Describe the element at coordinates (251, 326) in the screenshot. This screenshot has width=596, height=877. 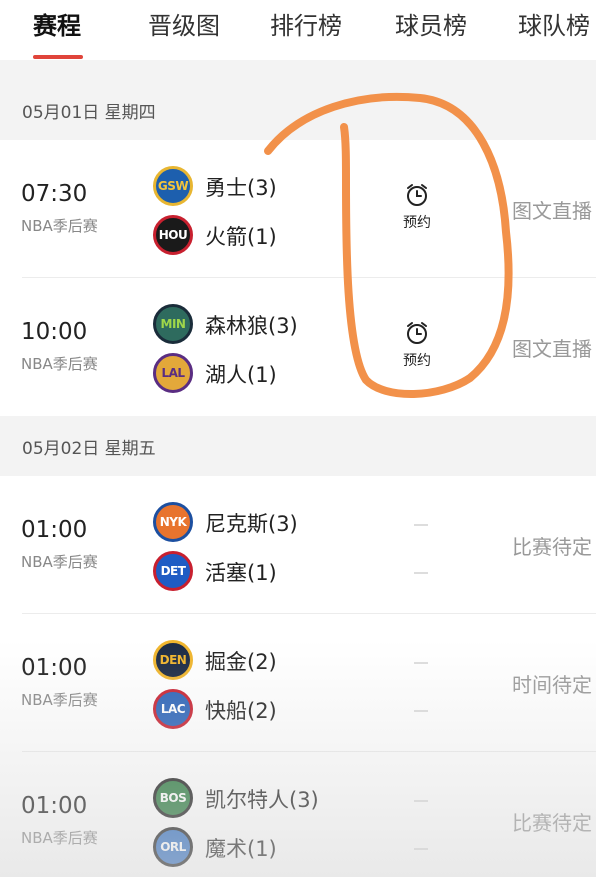
I see `home-team-name: 森林狼(3)` at that location.